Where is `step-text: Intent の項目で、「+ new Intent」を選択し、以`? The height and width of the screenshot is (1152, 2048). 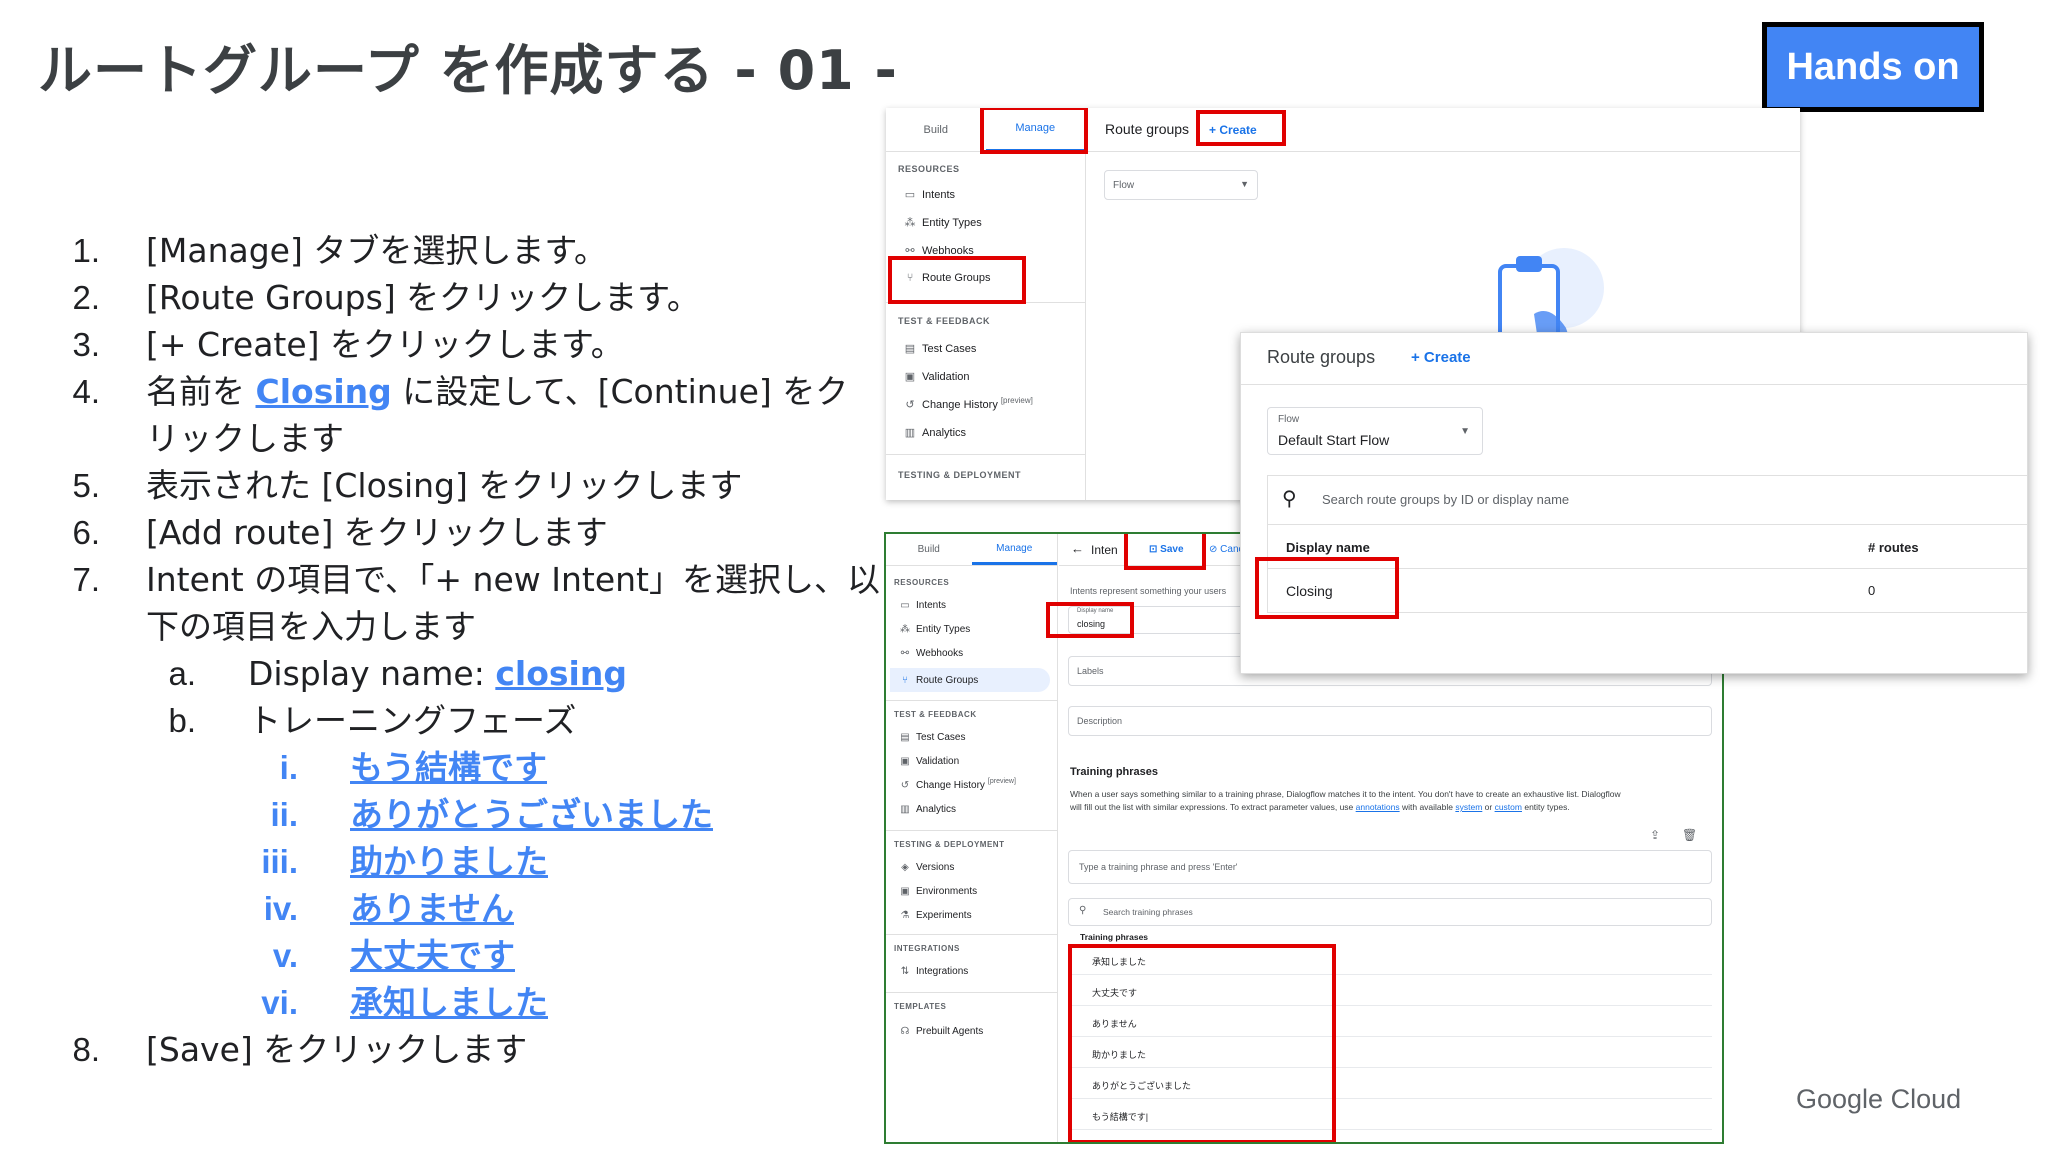 step-text: Intent の項目で、「+ new Intent」を選択し、以 is located at coordinates (513, 579).